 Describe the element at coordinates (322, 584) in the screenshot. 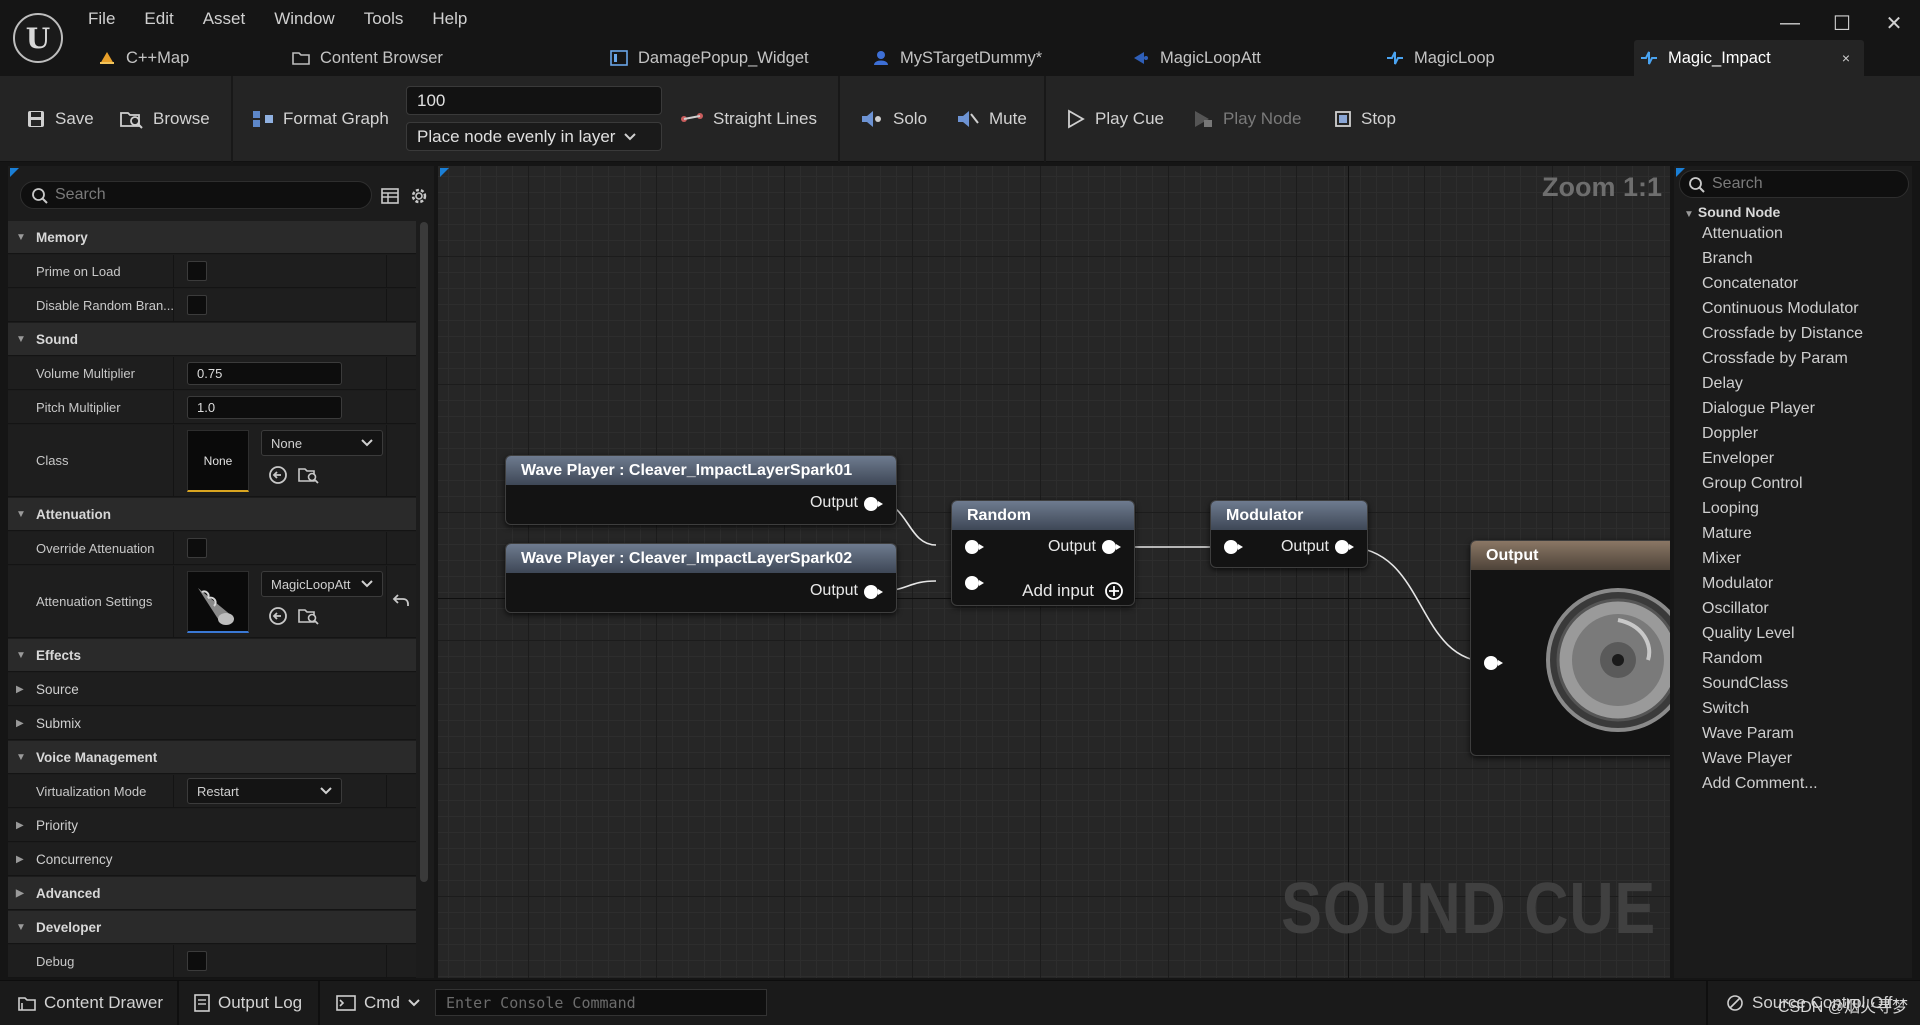

I see `attenuation-settings-dropdown: MagicLoopAtt` at that location.